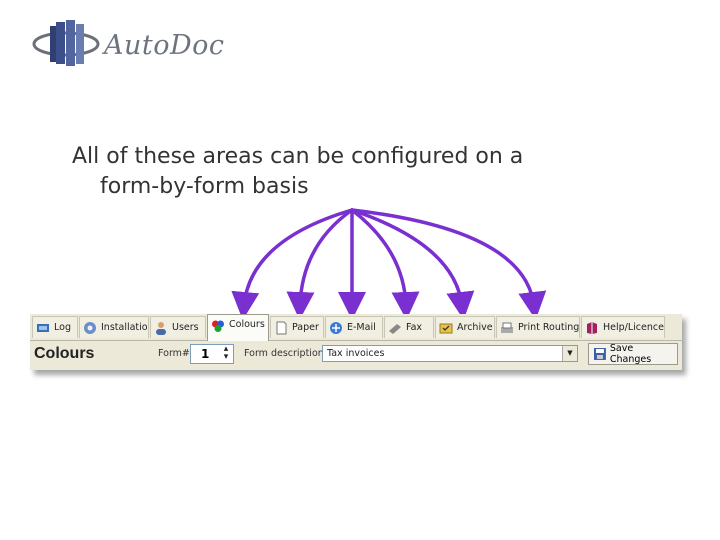  I want to click on tab-fax: Fax, so click(409, 327).